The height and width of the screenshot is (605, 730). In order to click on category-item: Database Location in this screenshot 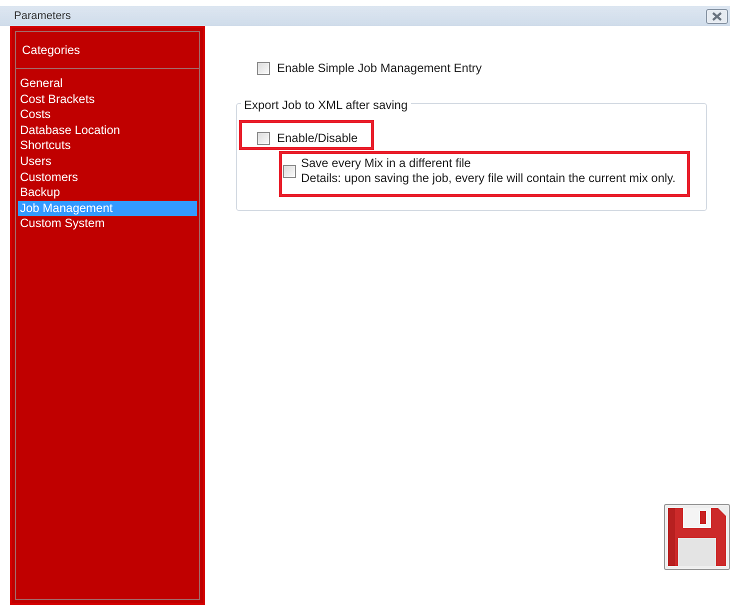, I will do `click(107, 130)`.